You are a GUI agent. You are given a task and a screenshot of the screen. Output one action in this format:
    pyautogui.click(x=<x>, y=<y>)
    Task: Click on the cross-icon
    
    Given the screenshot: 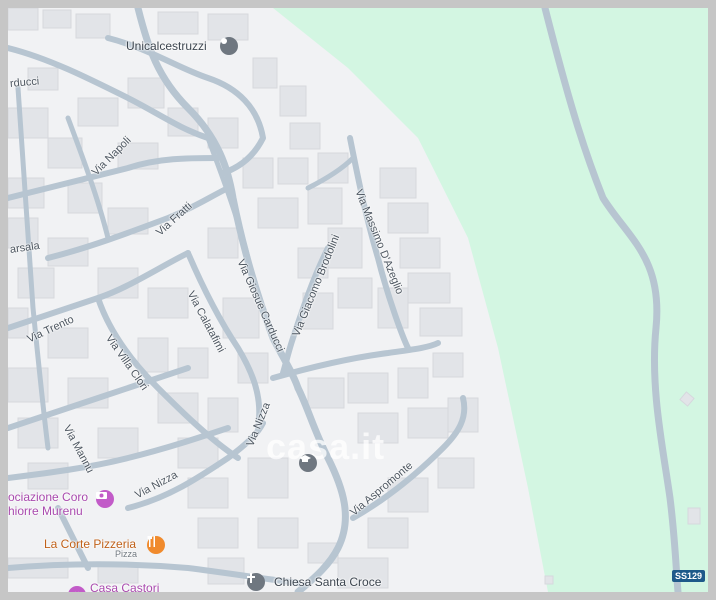 What is the action you would take?
    pyautogui.click(x=256, y=582)
    